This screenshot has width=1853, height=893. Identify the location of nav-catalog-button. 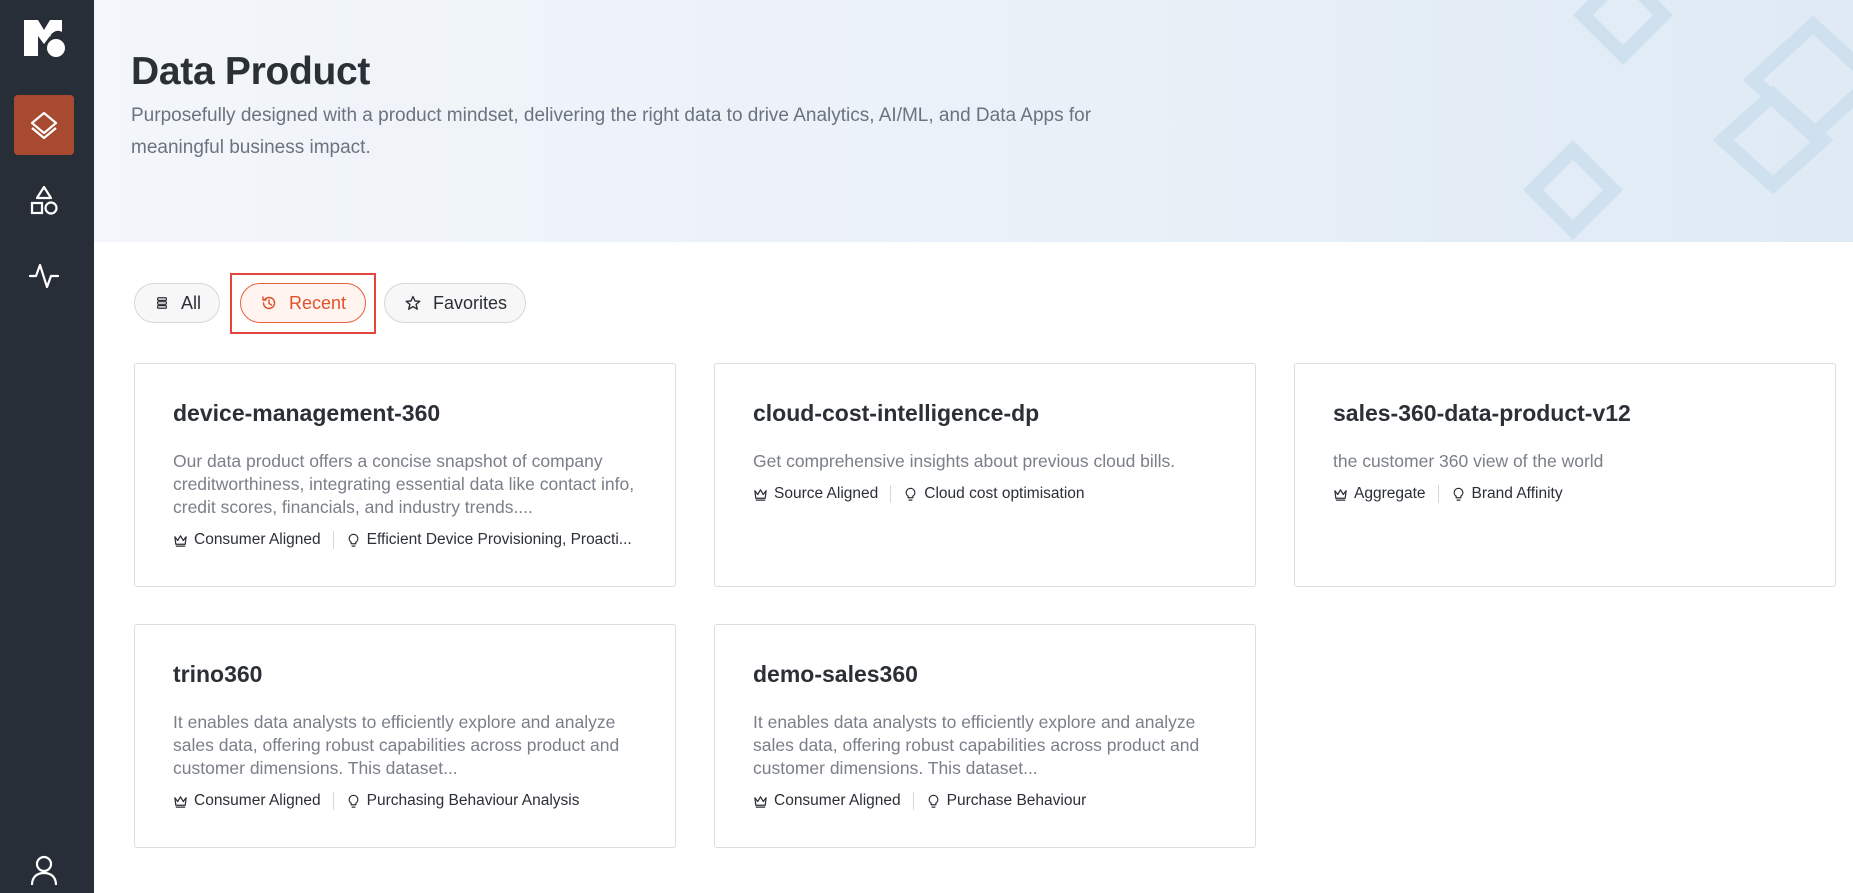
(44, 200).